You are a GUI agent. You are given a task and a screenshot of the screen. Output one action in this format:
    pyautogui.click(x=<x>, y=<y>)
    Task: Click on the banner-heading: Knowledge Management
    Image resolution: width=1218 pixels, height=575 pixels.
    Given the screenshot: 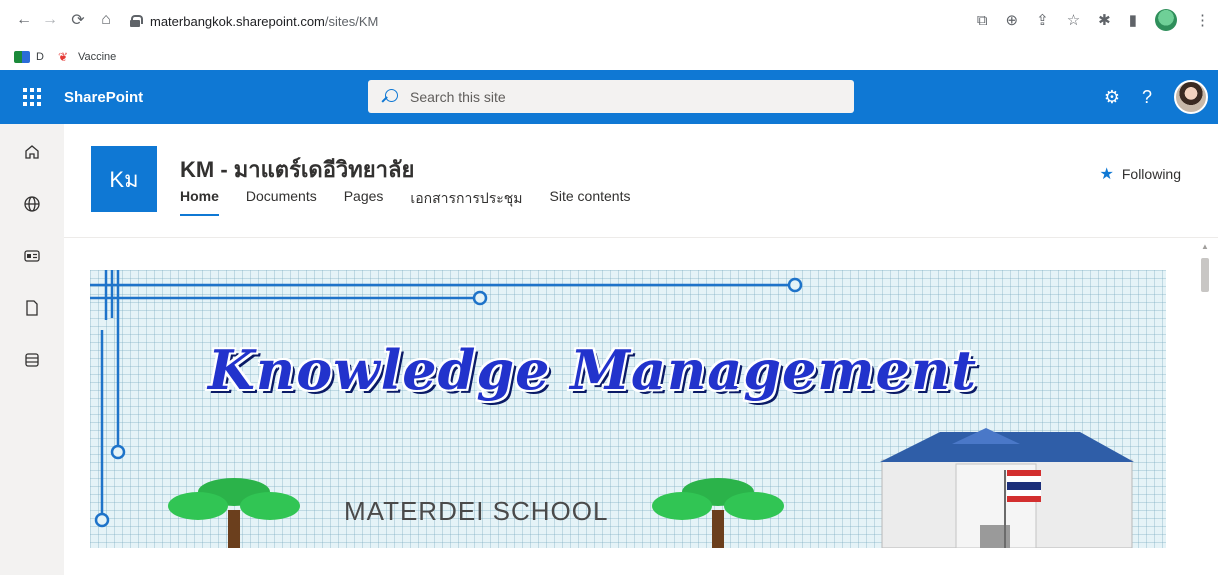 What is the action you would take?
    pyautogui.click(x=593, y=370)
    